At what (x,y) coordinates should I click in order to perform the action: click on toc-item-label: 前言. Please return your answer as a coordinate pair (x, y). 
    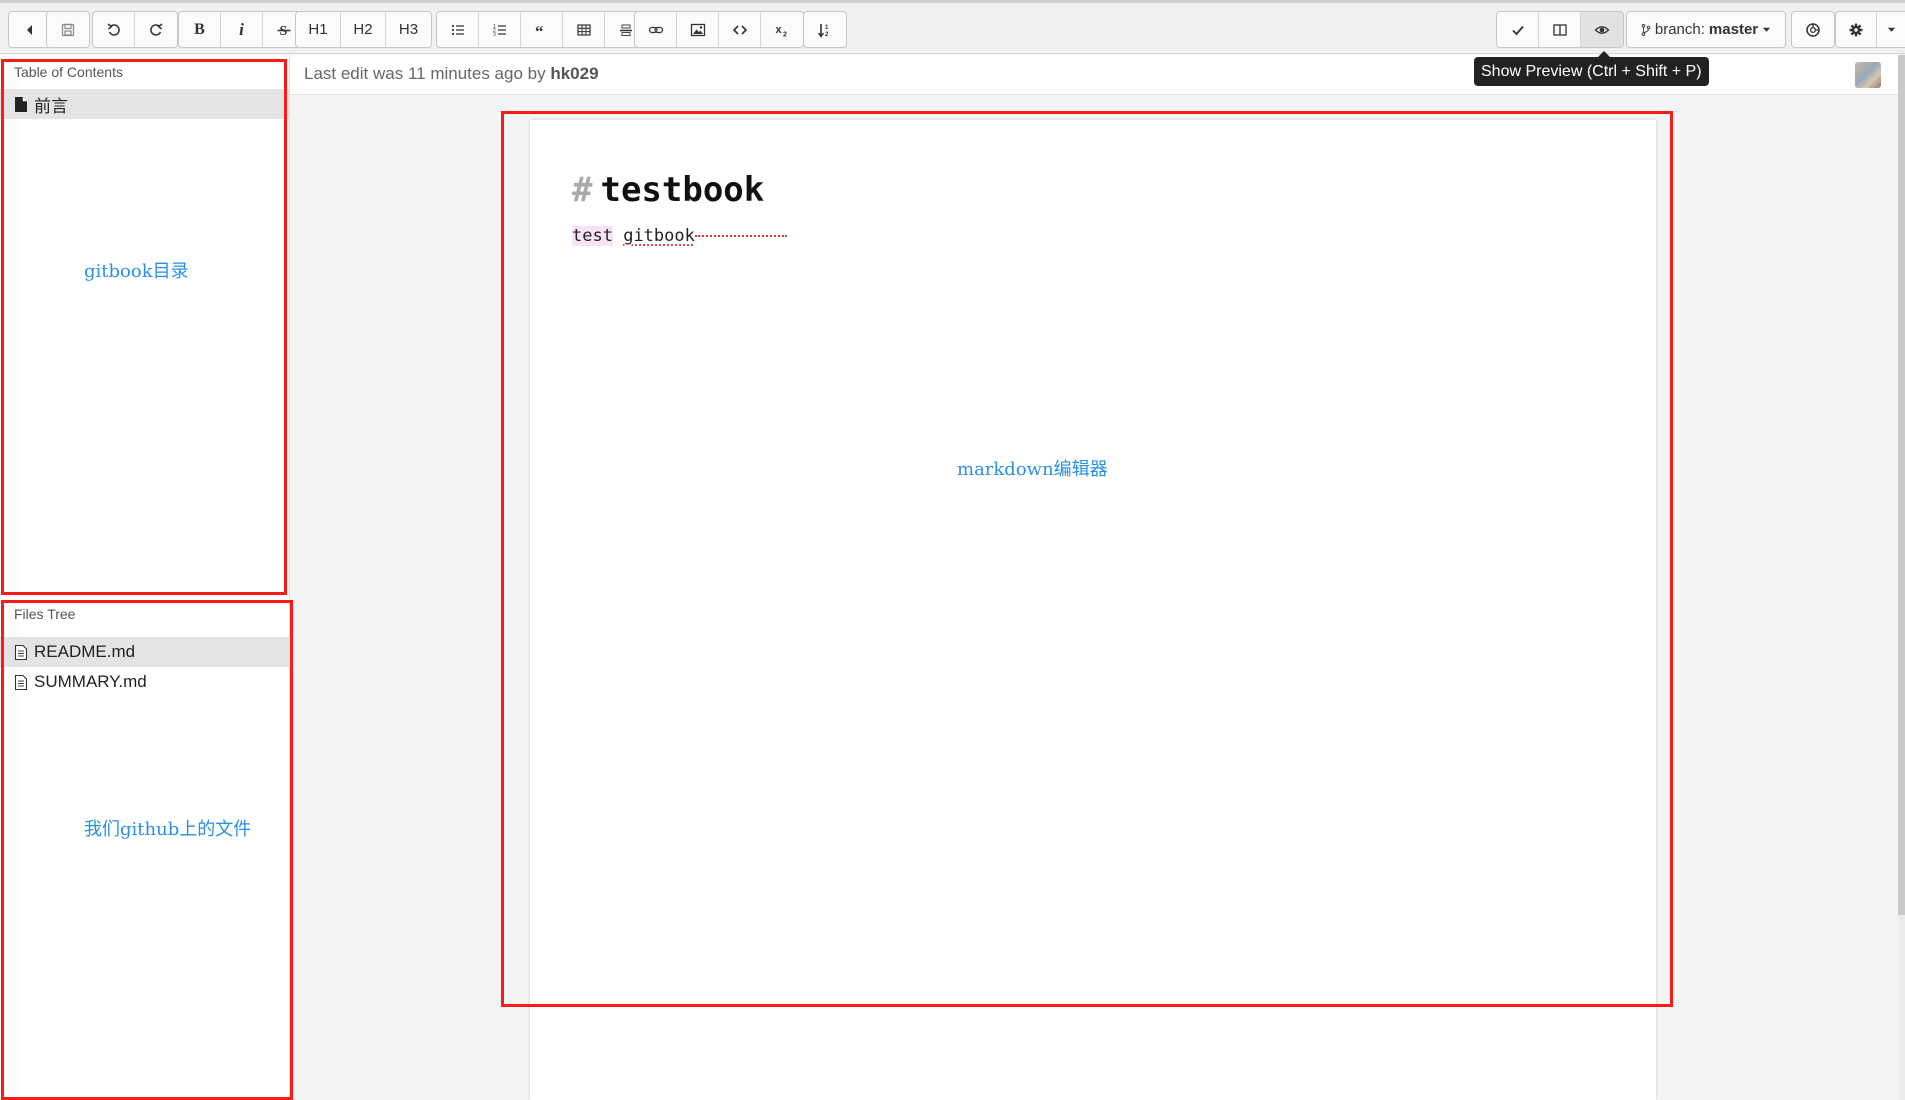
    Looking at the image, I should click on (51, 106).